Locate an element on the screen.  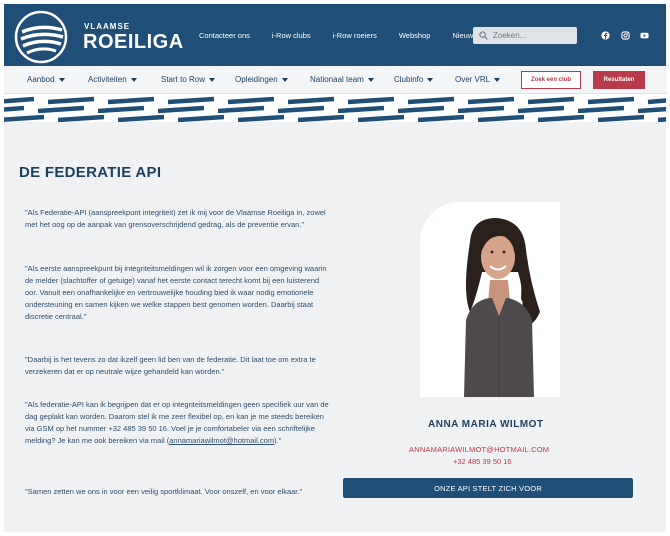
nav-label: Aanbod is located at coordinates (41, 79).